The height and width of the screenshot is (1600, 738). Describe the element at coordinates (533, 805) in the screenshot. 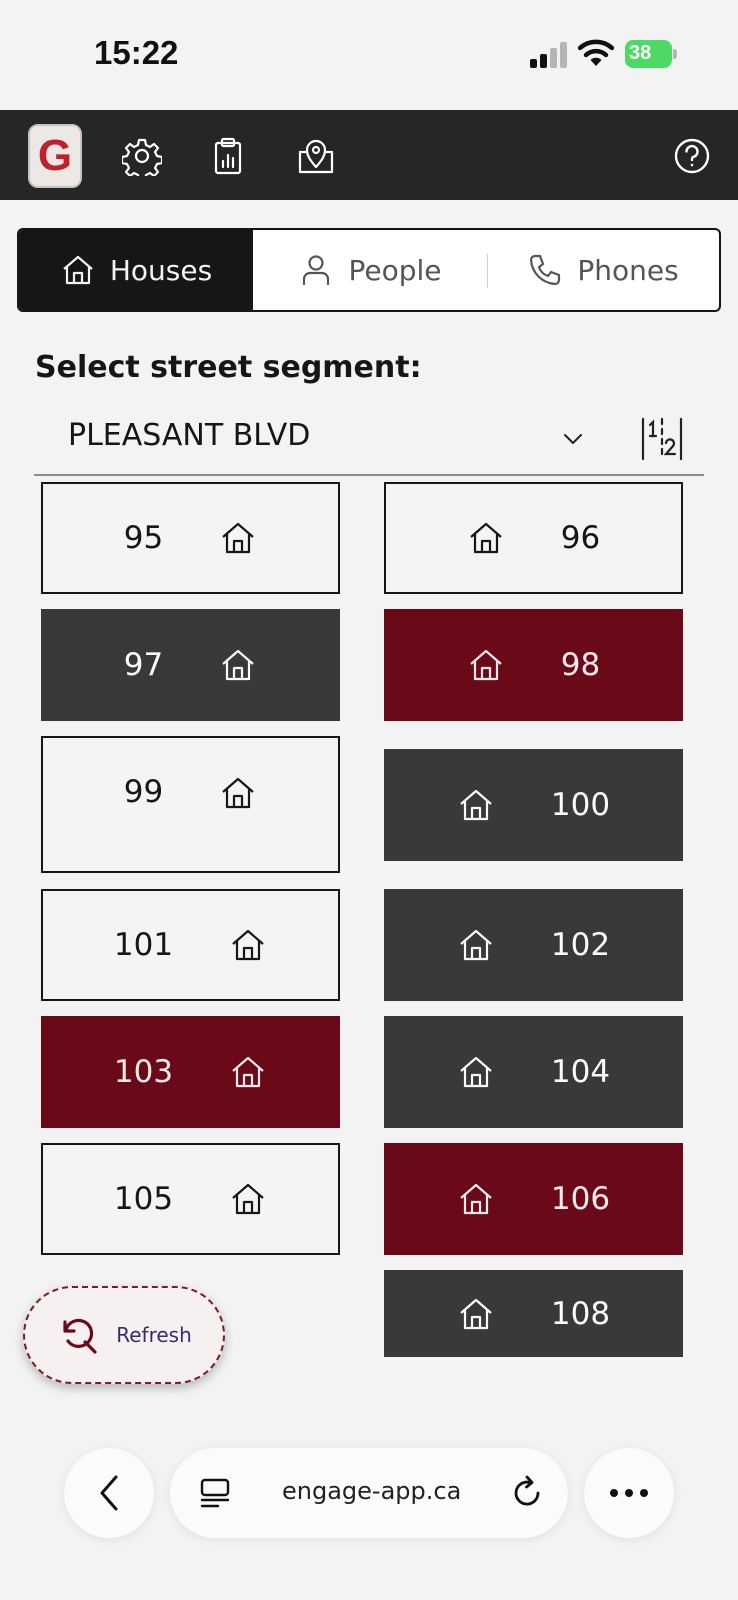

I see `house-tile-100: 100` at that location.